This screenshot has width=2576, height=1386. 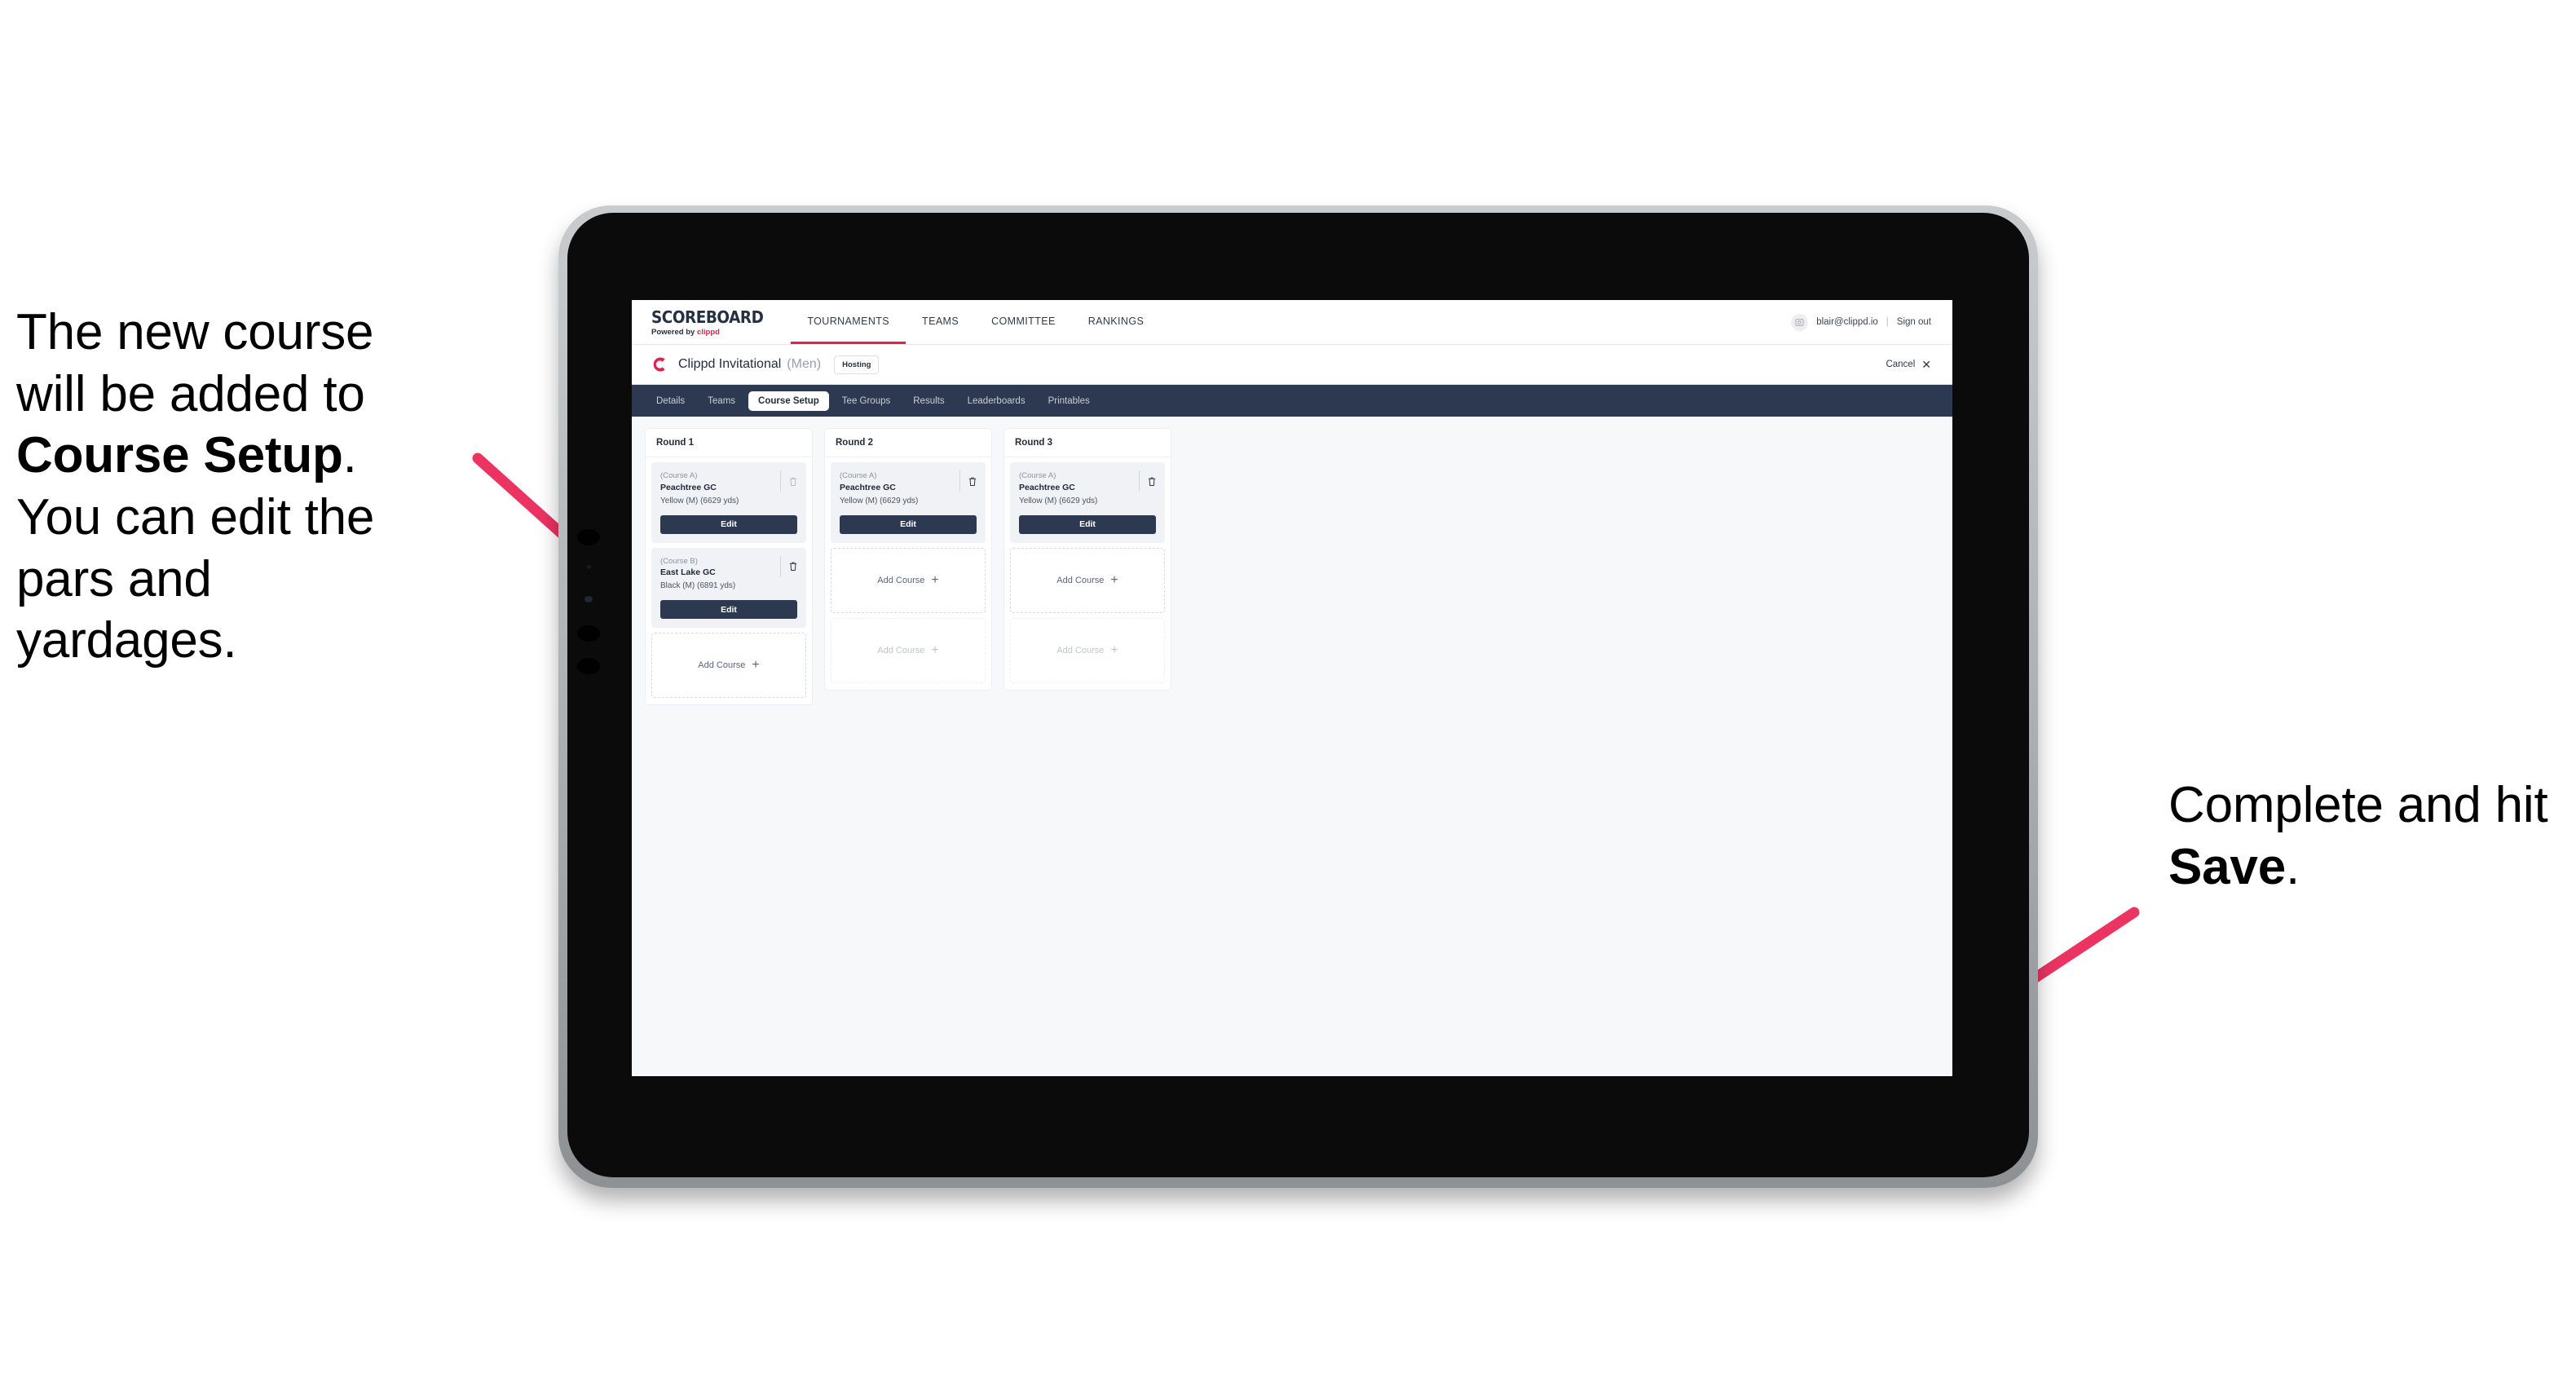 I want to click on topnav-item-committee: COMMITTEE, so click(x=1023, y=322).